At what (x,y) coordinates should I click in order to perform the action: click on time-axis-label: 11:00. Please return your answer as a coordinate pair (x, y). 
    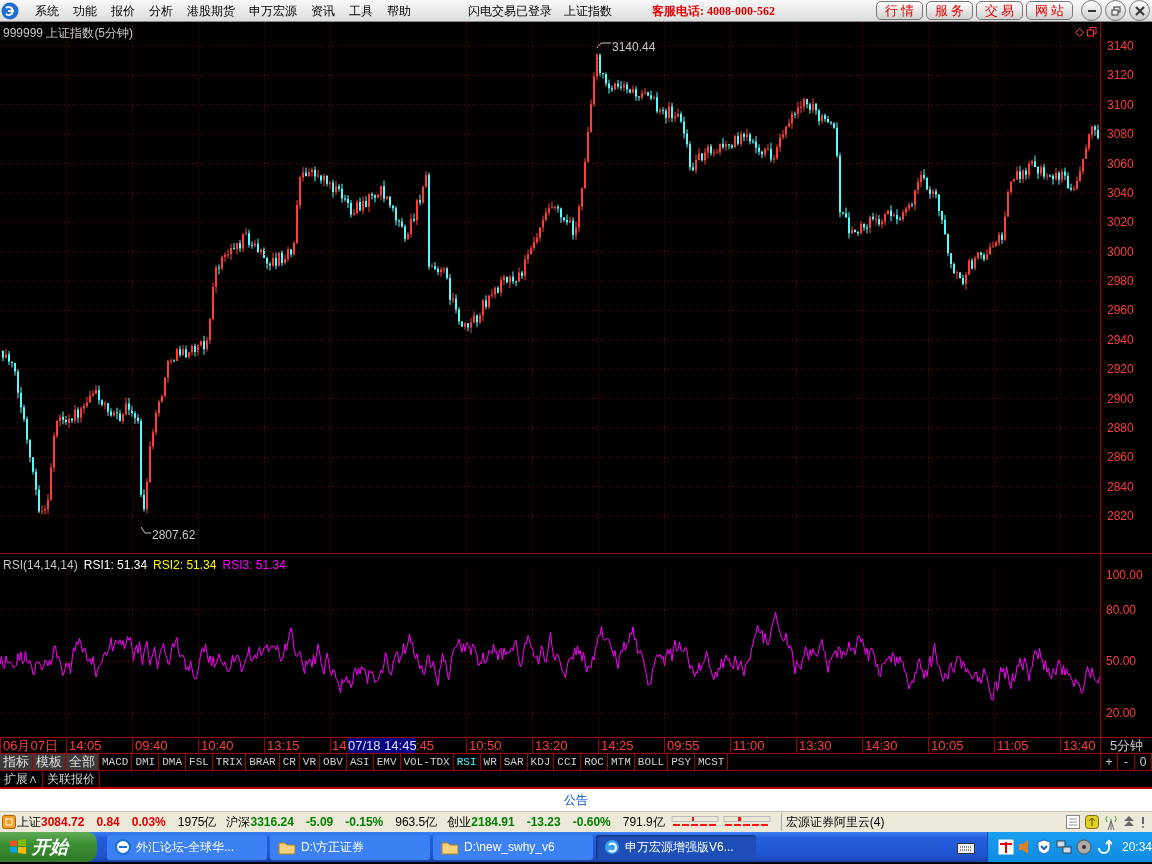
    Looking at the image, I should click on (763, 745).